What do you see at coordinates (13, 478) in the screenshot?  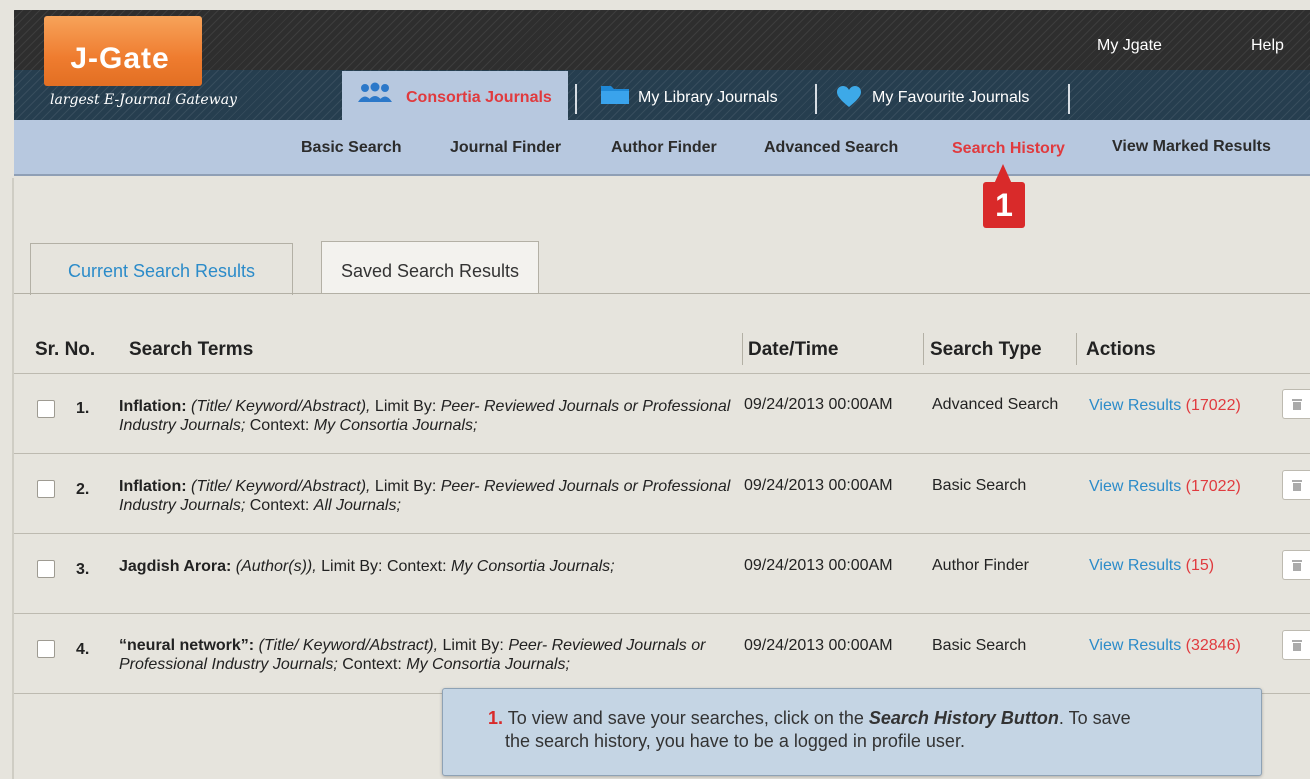 I see `content-border` at bounding box center [13, 478].